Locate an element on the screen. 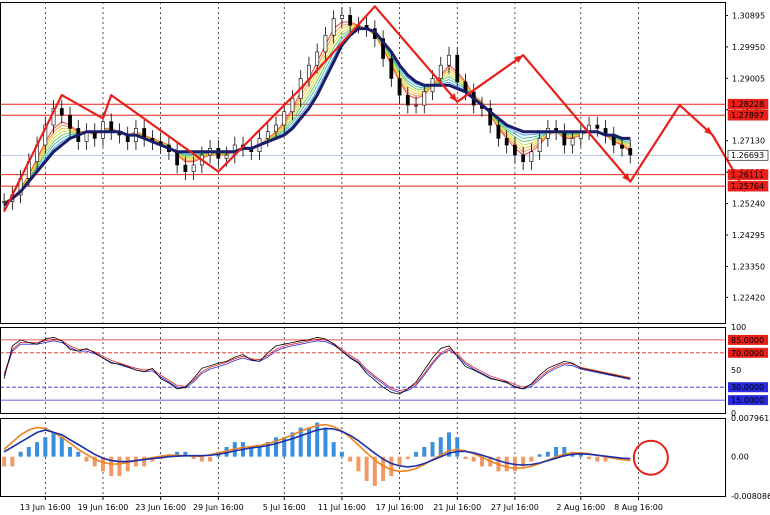 The image size is (770, 515). x-tick-label: 11 Jul 16:00 is located at coordinates (342, 507).